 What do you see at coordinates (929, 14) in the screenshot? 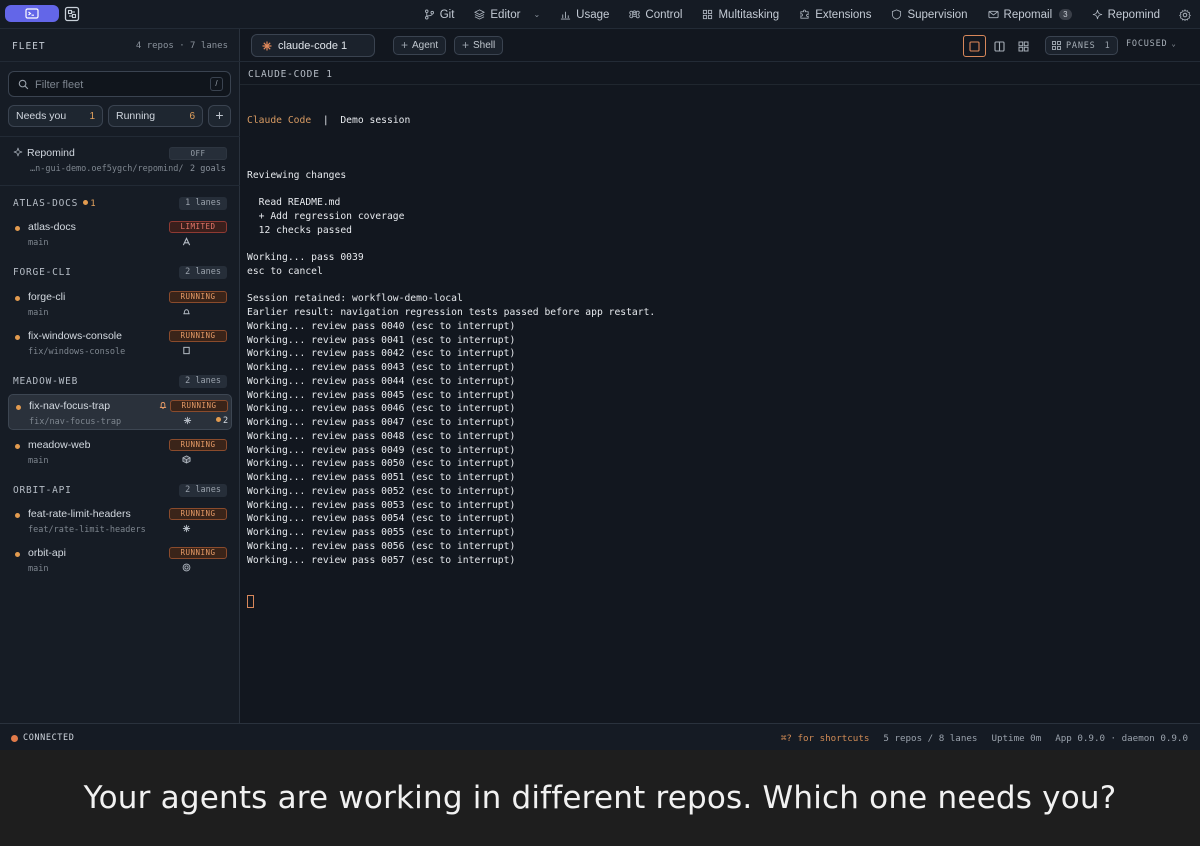
I see `nav-supervision: Supervision` at bounding box center [929, 14].